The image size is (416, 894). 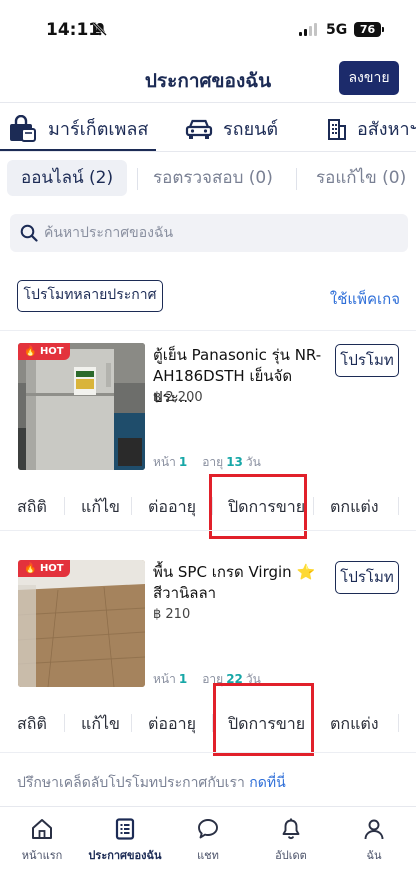 I want to click on network-label: 5G, so click(x=337, y=30).